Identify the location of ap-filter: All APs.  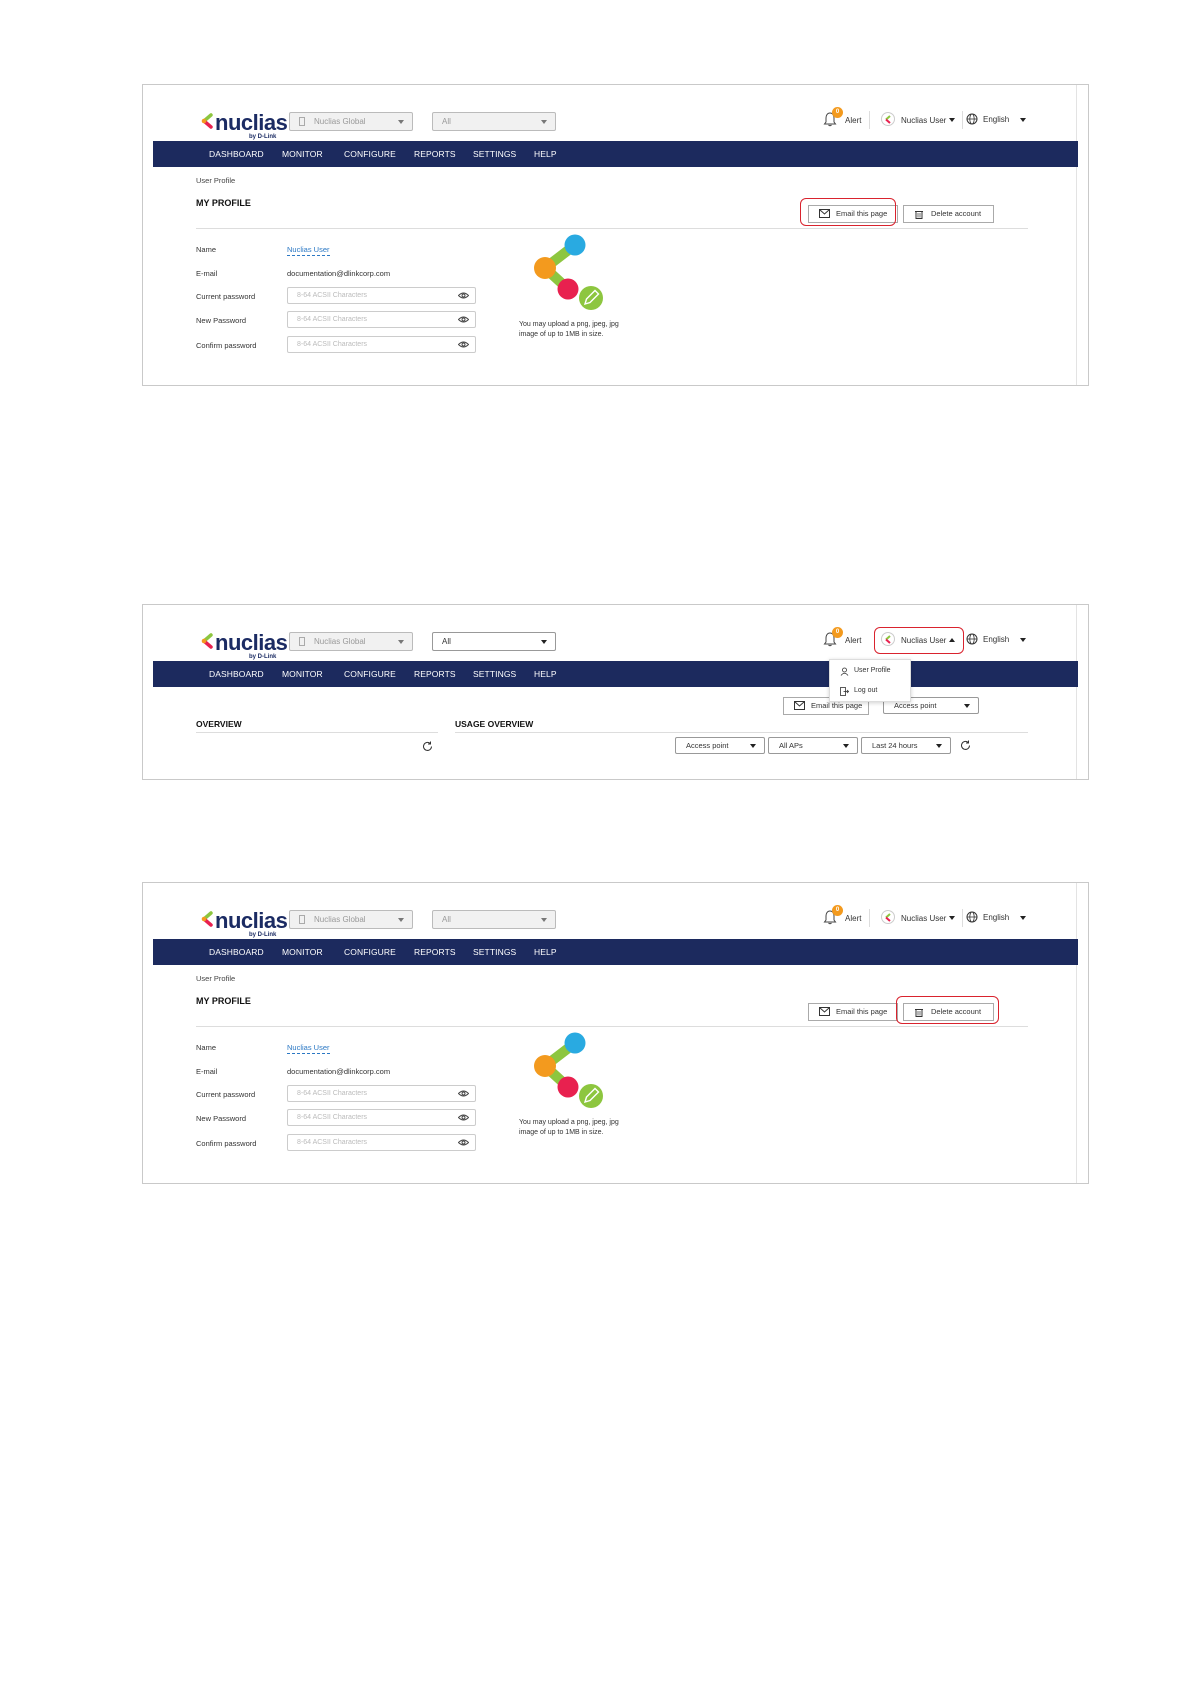
(813, 745).